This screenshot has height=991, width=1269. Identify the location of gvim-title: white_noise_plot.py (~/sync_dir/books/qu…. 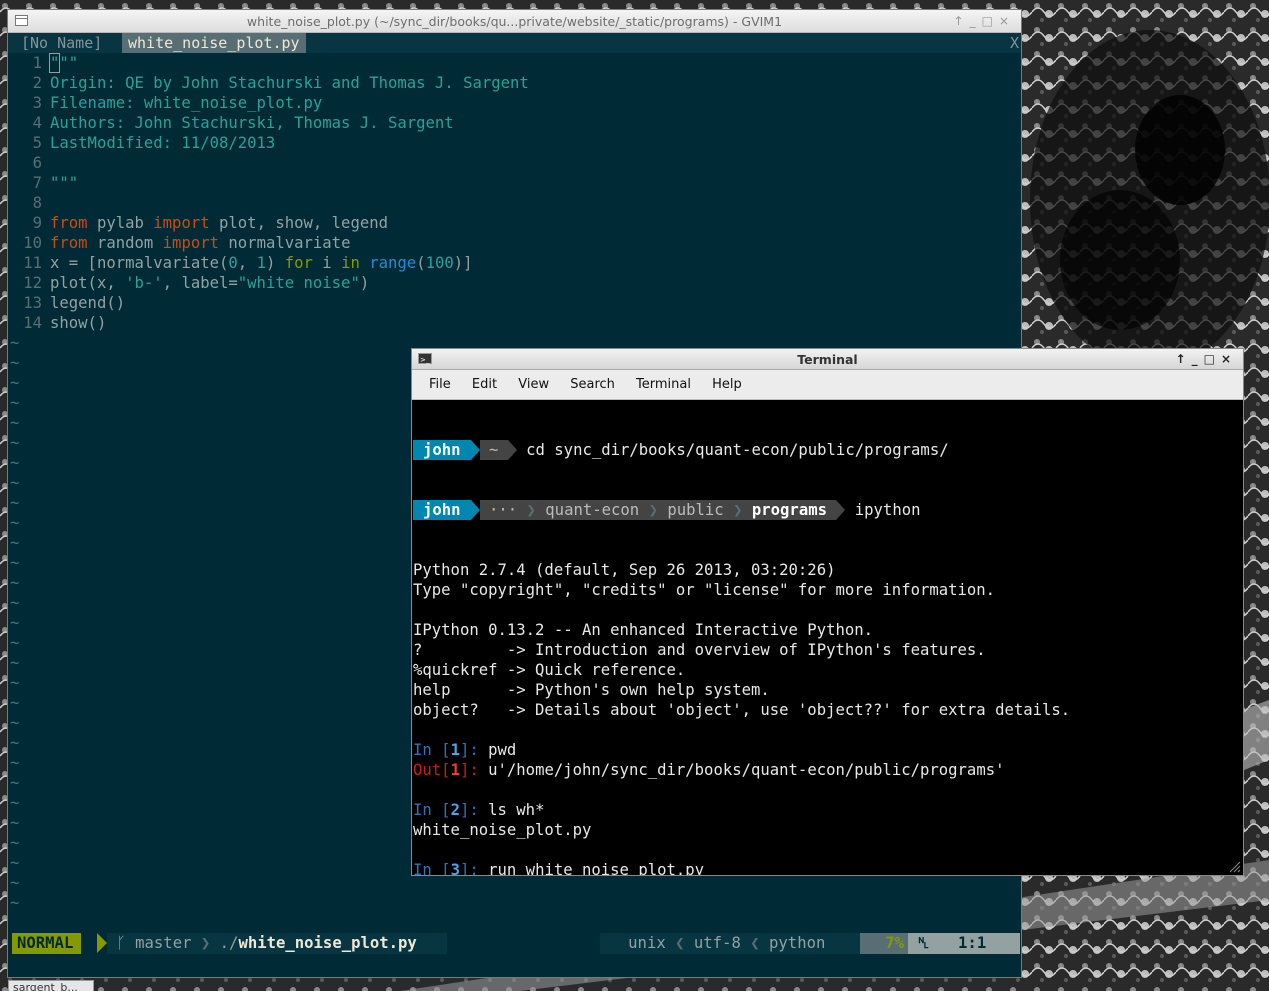
(514, 21).